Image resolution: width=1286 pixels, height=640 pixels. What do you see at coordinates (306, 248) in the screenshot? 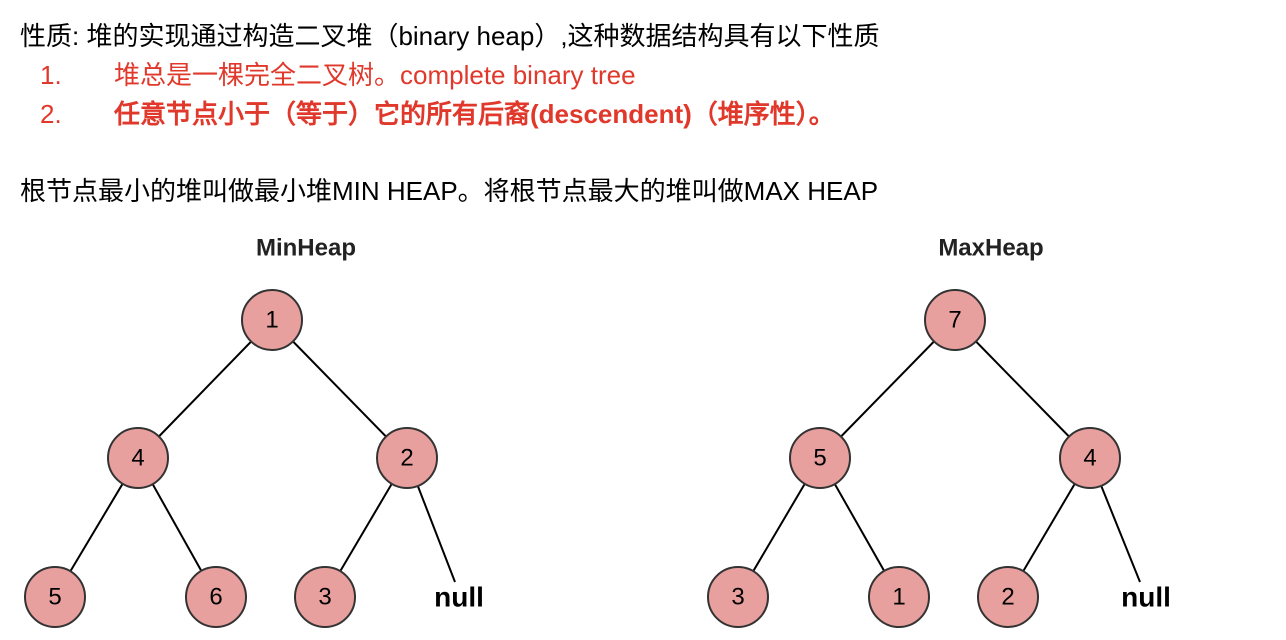
I see `min-heap-title: MinHeap` at bounding box center [306, 248].